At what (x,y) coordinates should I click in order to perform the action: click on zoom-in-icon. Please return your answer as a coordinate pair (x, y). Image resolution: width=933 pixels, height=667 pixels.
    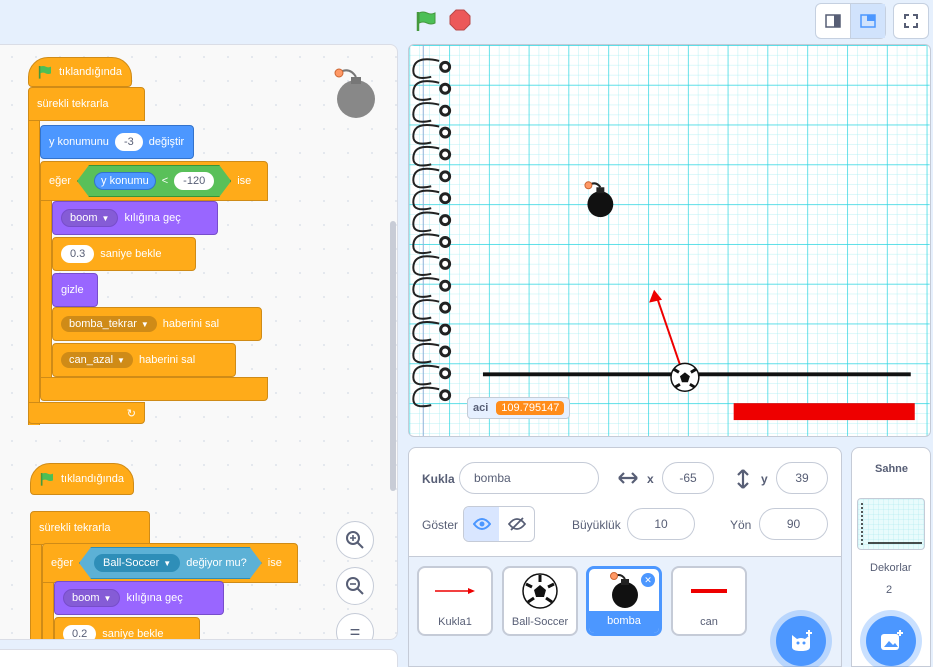
    Looking at the image, I should click on (355, 540).